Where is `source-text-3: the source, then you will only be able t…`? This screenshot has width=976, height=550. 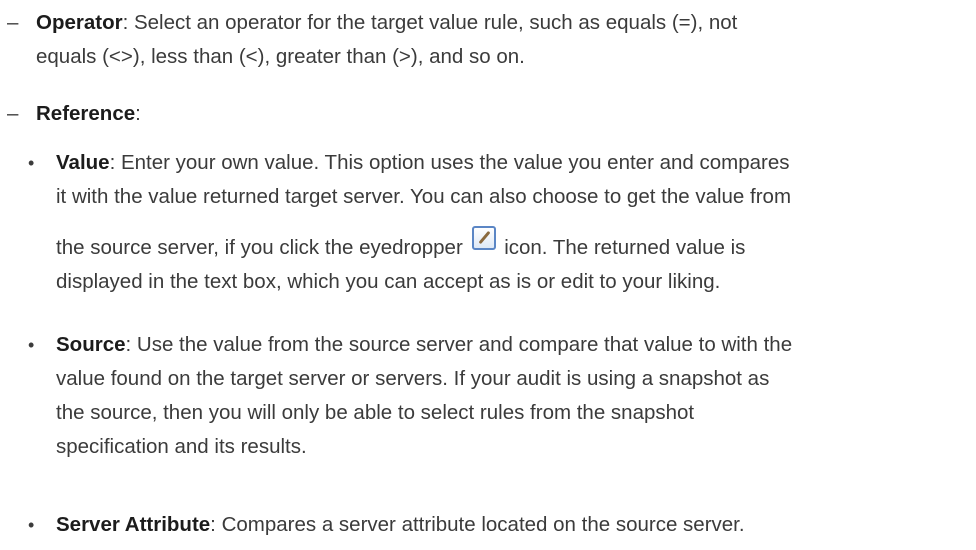 source-text-3: the source, then you will only be able t… is located at coordinates (375, 412).